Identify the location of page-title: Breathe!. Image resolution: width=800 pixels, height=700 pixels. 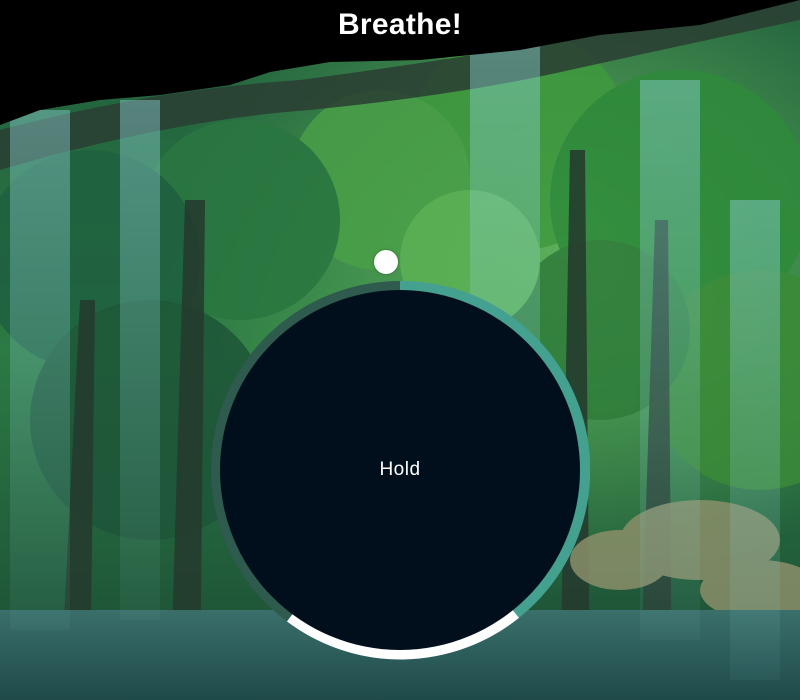
(400, 24).